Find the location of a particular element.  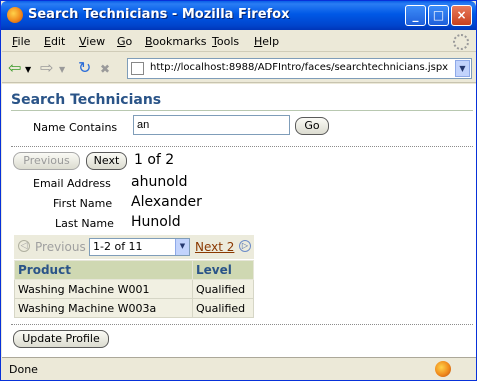

range-dropdown-icon: ▼ is located at coordinates (182, 247).